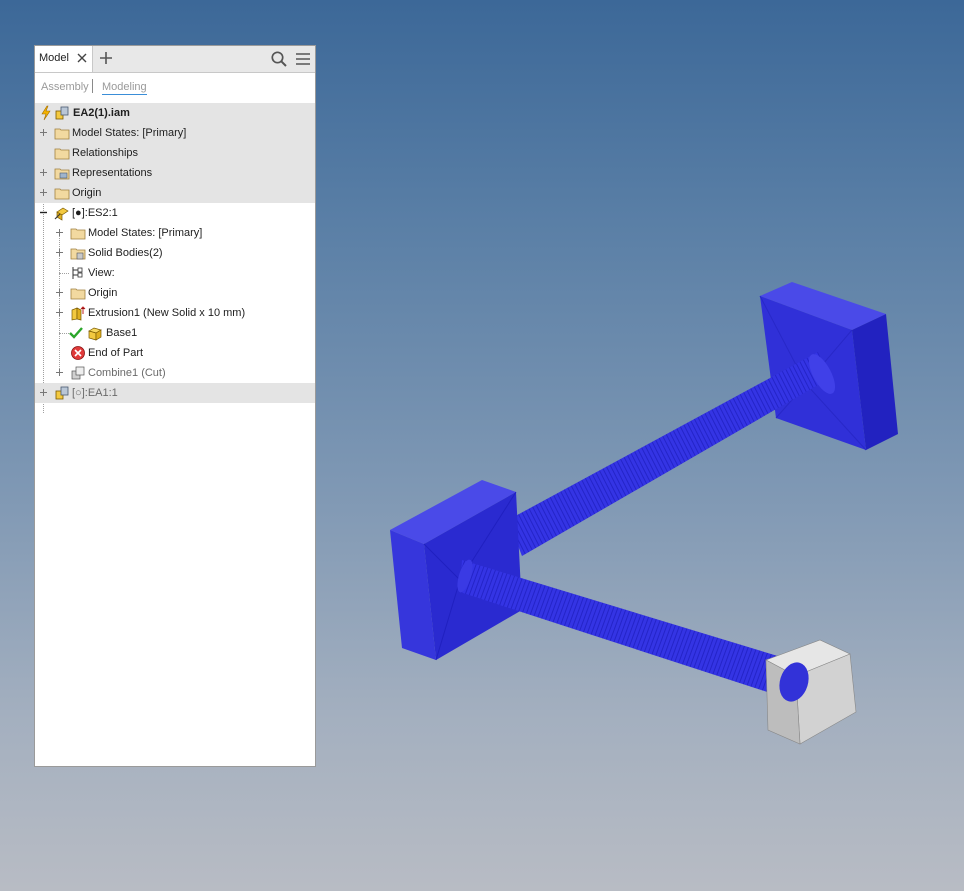 The image size is (964, 891). What do you see at coordinates (77, 273) in the screenshot?
I see `view-icon` at bounding box center [77, 273].